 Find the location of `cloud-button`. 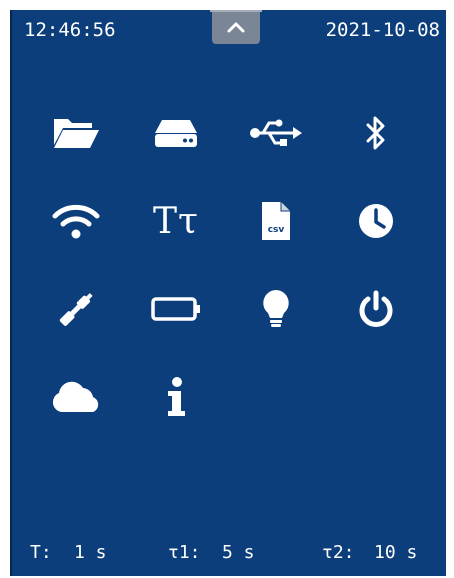

cloud-button is located at coordinates (76, 397).